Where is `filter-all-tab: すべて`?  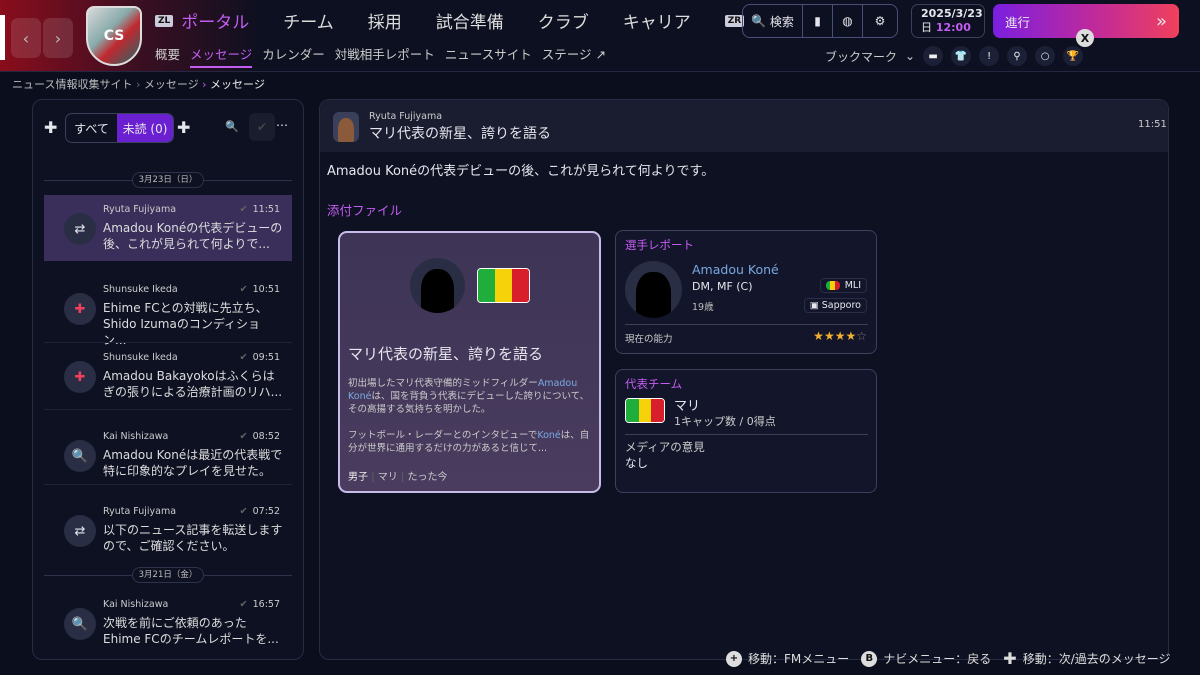
filter-all-tab: すべて is located at coordinates (91, 128).